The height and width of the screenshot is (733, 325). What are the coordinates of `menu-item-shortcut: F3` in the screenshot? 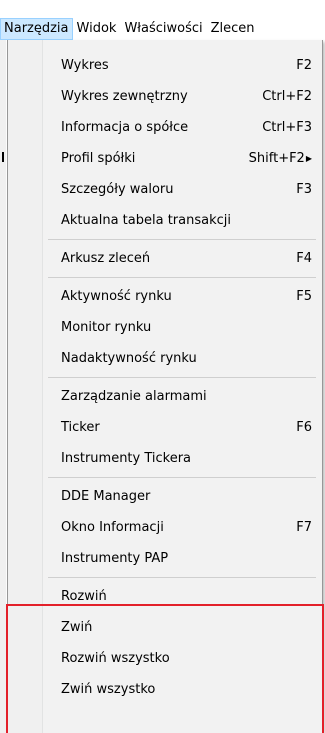 It's located at (304, 189).